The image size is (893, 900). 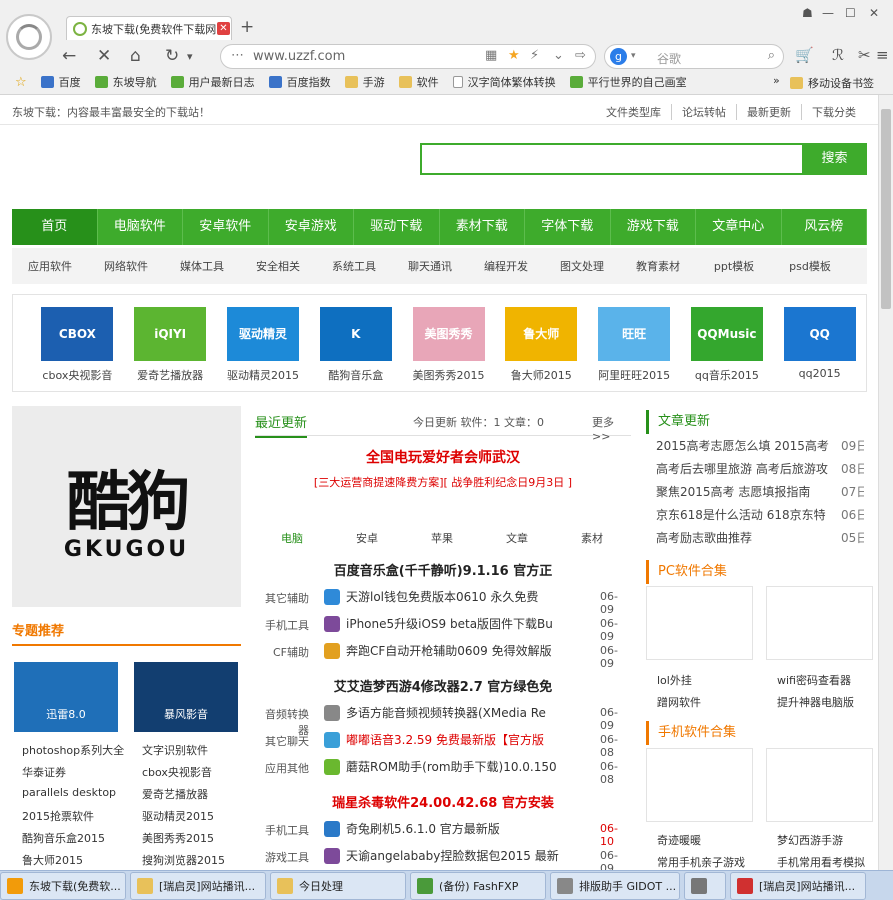 What do you see at coordinates (63, 838) in the screenshot?
I see `topic-link: 酷狗音乐盒2015` at bounding box center [63, 838].